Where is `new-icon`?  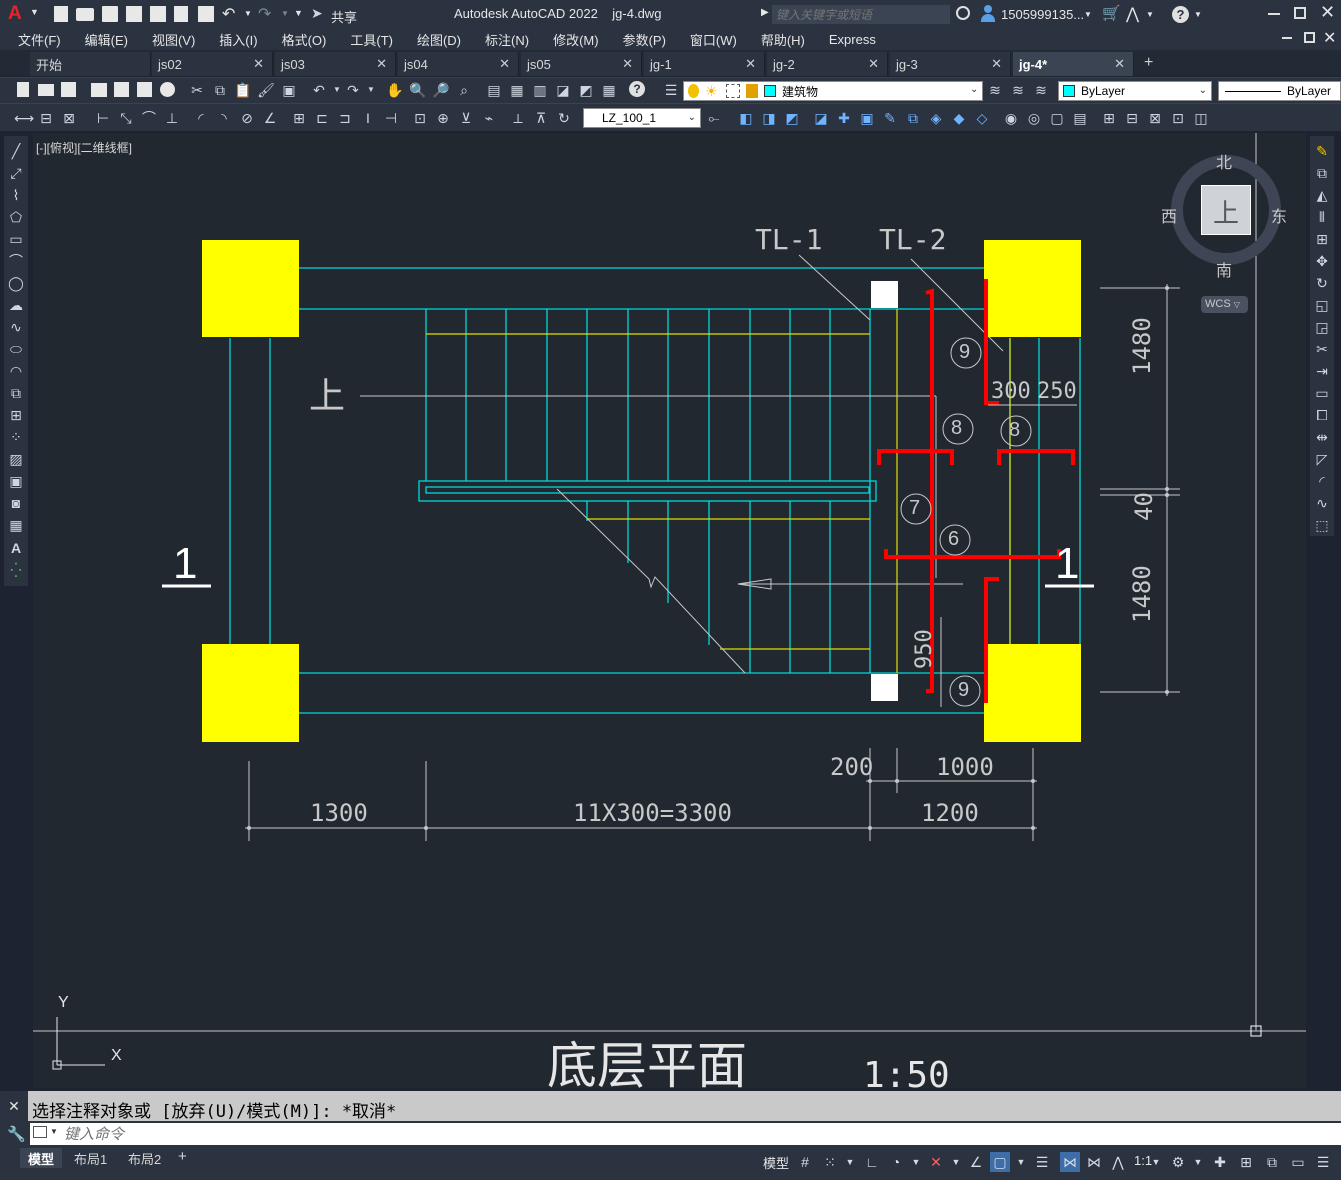 new-icon is located at coordinates (23, 90).